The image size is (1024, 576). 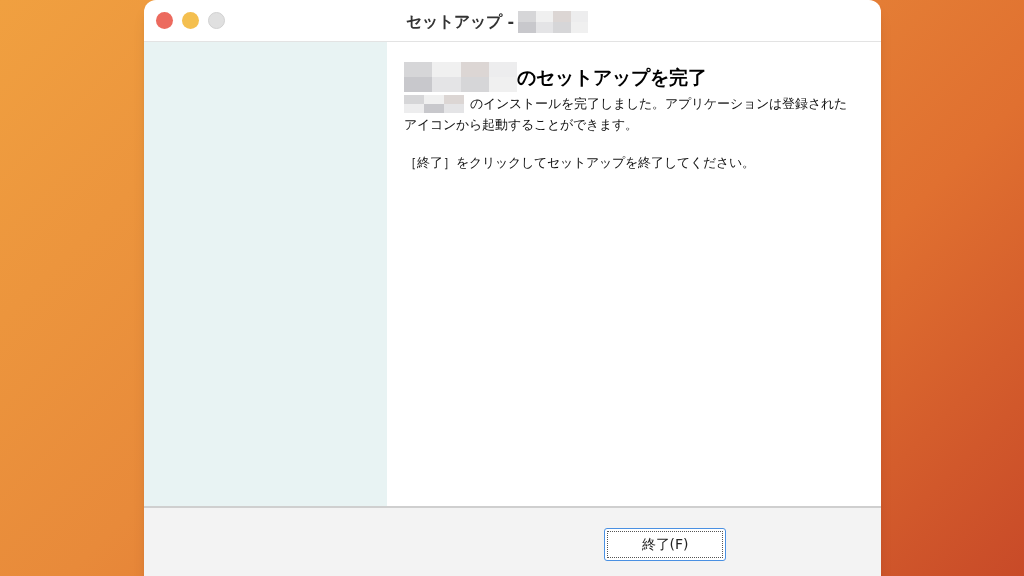 What do you see at coordinates (665, 544) in the screenshot?
I see `finish-button: 終了(F)` at bounding box center [665, 544].